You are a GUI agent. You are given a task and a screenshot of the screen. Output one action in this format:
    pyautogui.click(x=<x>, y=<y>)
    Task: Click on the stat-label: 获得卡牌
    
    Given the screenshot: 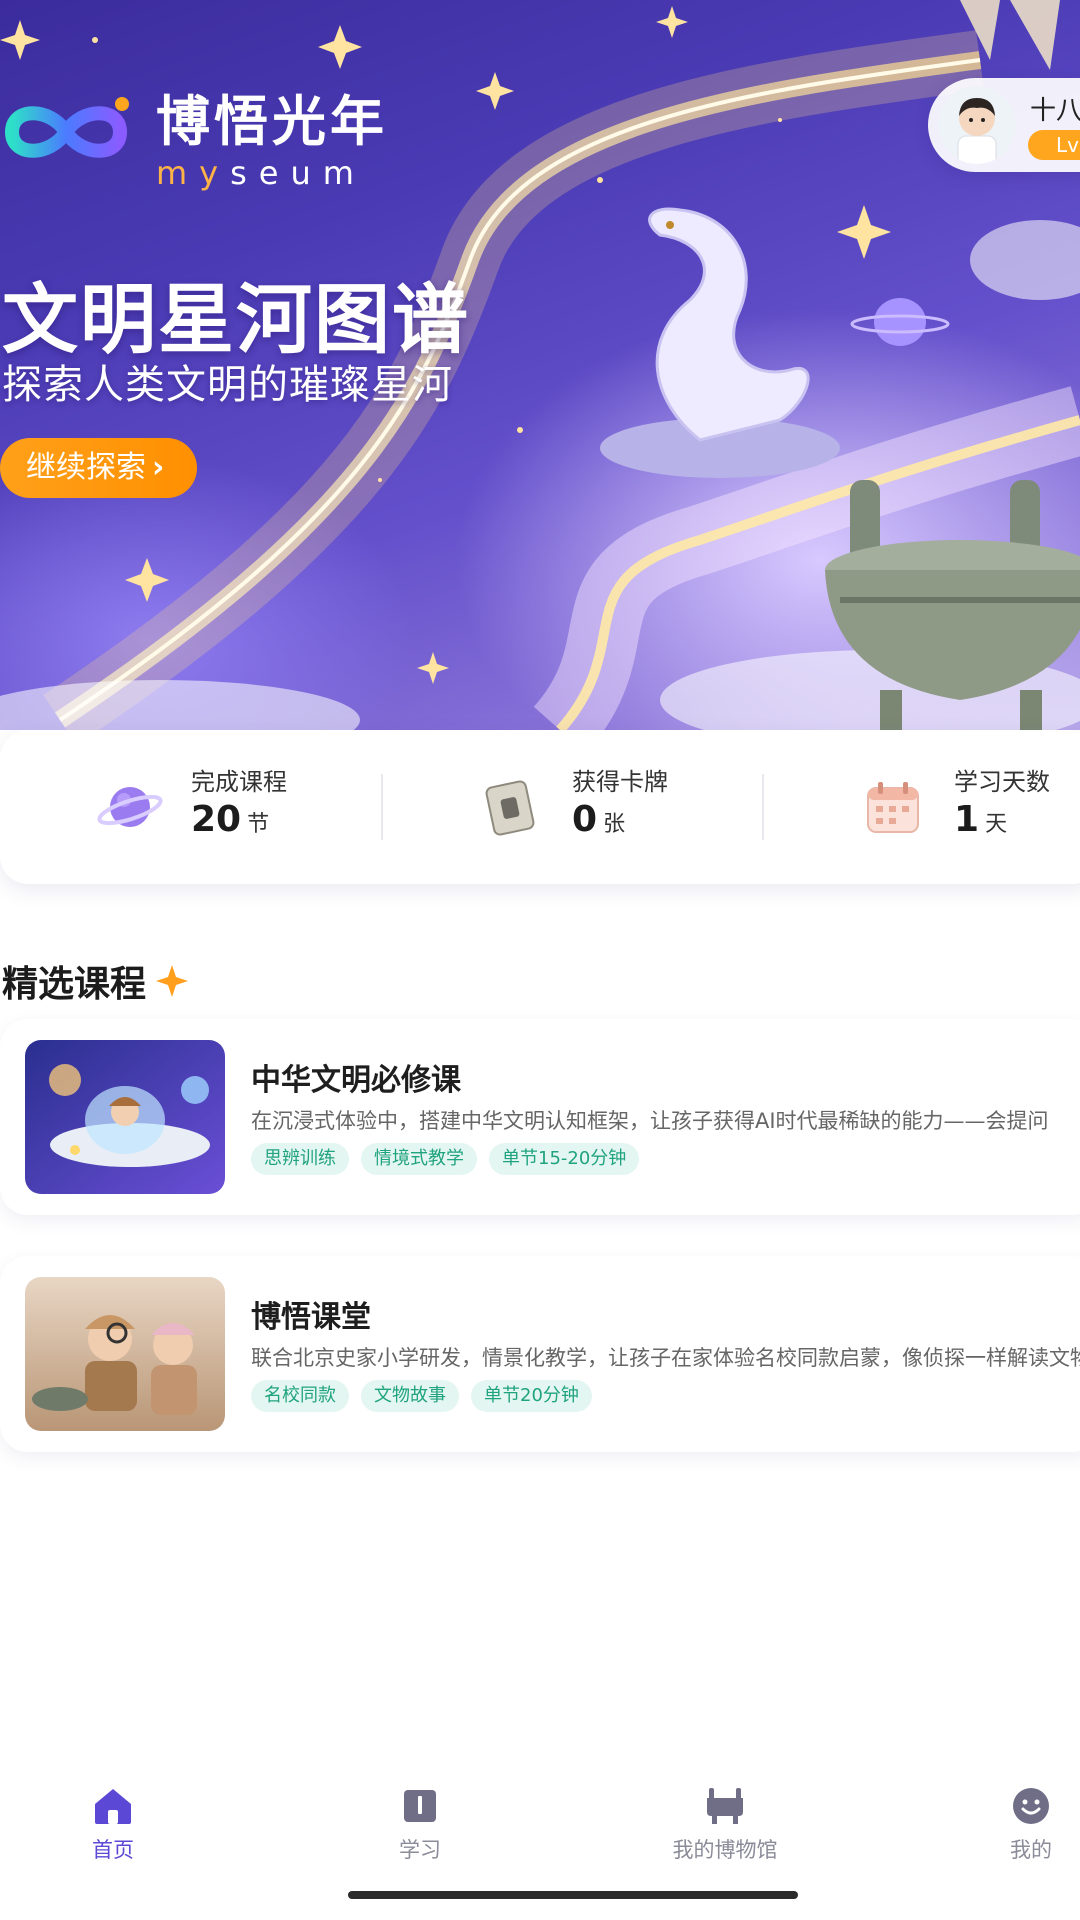 What is the action you would take?
    pyautogui.click(x=620, y=781)
    